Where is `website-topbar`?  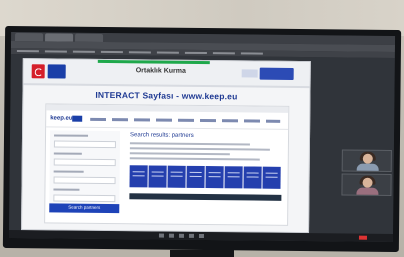 website-topbar is located at coordinates (167, 108).